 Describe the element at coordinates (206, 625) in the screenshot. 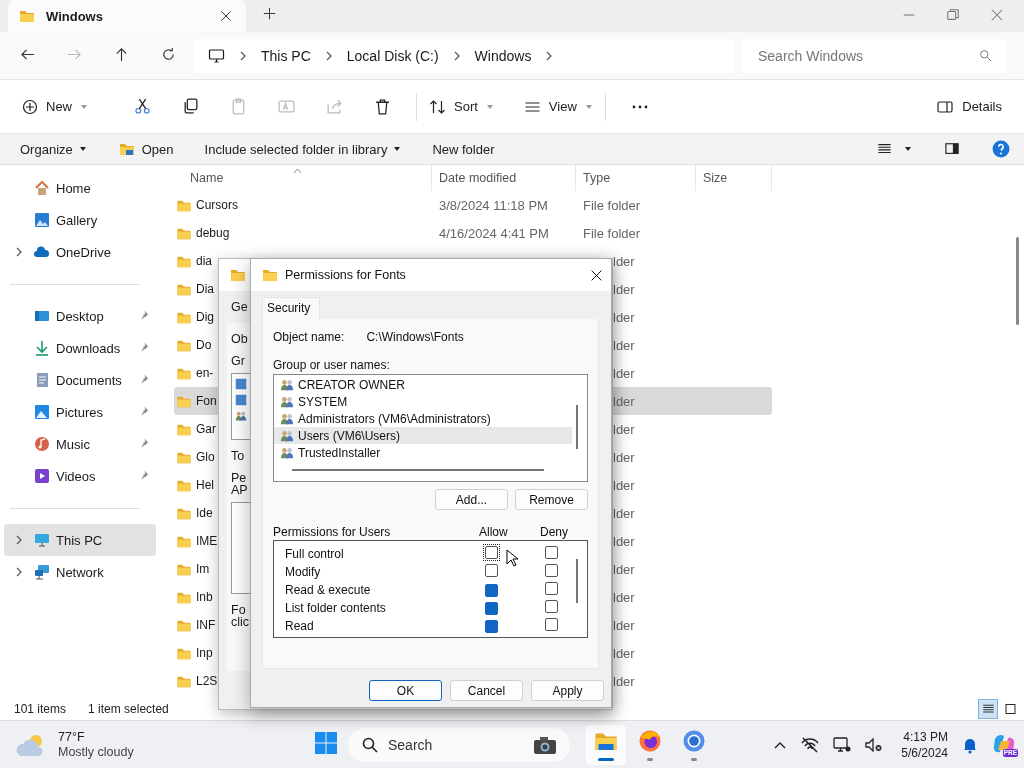

I see `file-name: INF` at that location.